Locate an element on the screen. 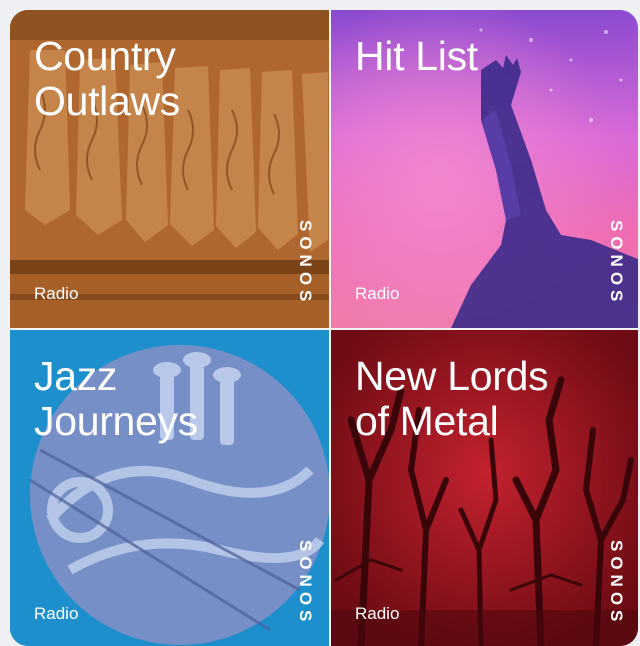 This screenshot has width=640, height=646. station-title: Jazz Journeys is located at coordinates (116, 399).